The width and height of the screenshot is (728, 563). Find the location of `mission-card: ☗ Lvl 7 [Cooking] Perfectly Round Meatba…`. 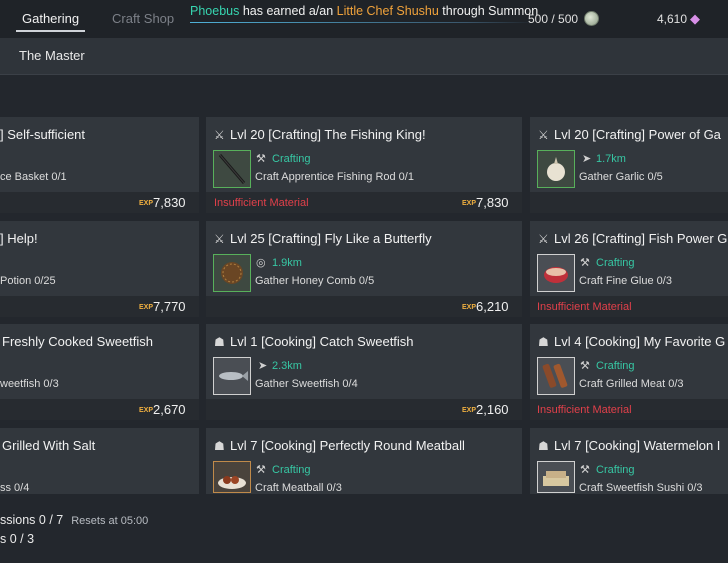

mission-card: ☗ Lvl 7 [Cooking] Perfectly Round Meatba… is located at coordinates (364, 461).